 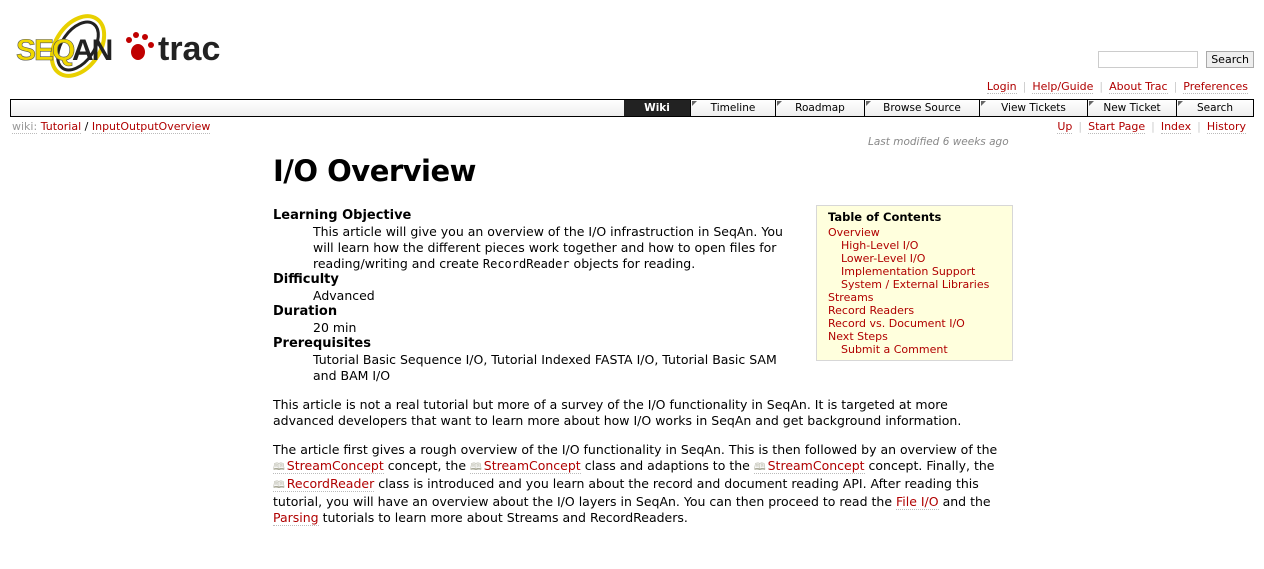 What do you see at coordinates (885, 217) in the screenshot?
I see `toc-title: Table of Contents` at bounding box center [885, 217].